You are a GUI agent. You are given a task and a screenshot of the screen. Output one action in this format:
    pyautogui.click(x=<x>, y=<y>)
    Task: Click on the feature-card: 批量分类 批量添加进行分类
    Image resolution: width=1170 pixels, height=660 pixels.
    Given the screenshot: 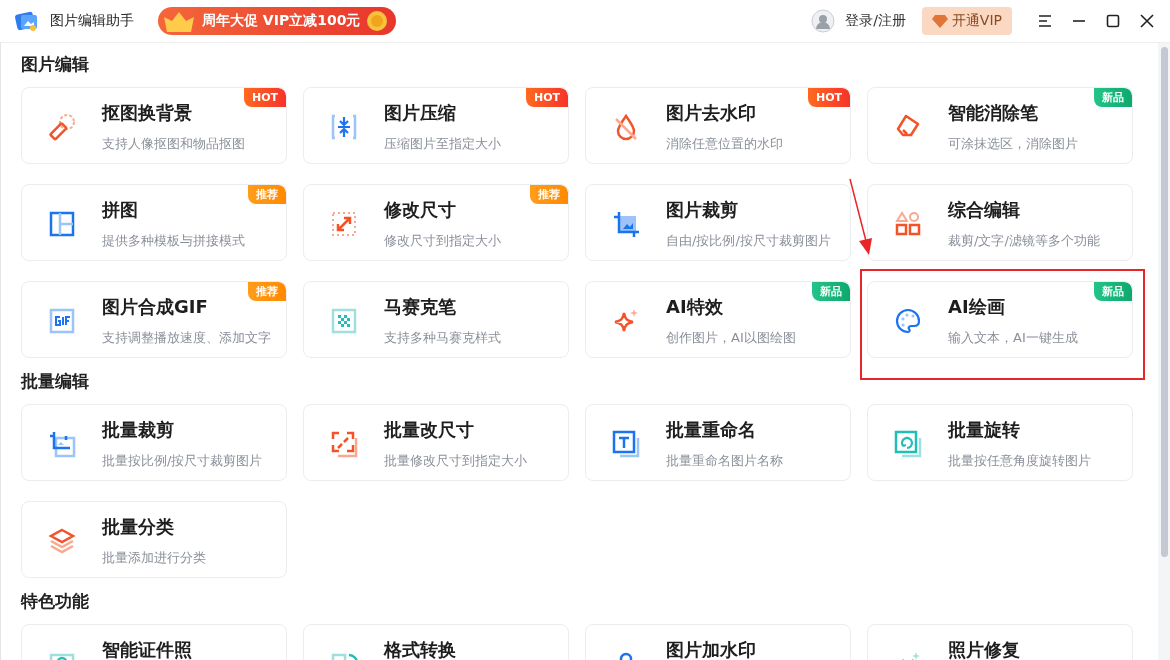 What is the action you would take?
    pyautogui.click(x=154, y=539)
    